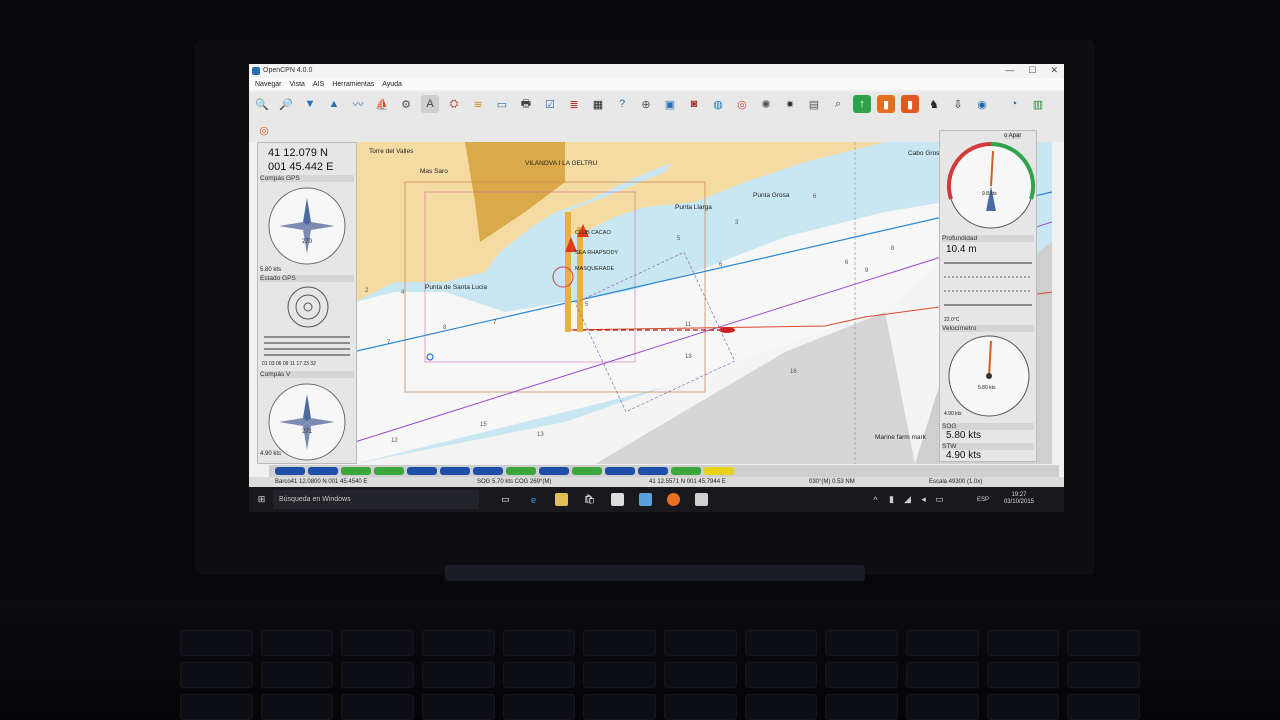  Describe the element at coordinates (673, 499) in the screenshot. I see `firefox-icon` at that location.